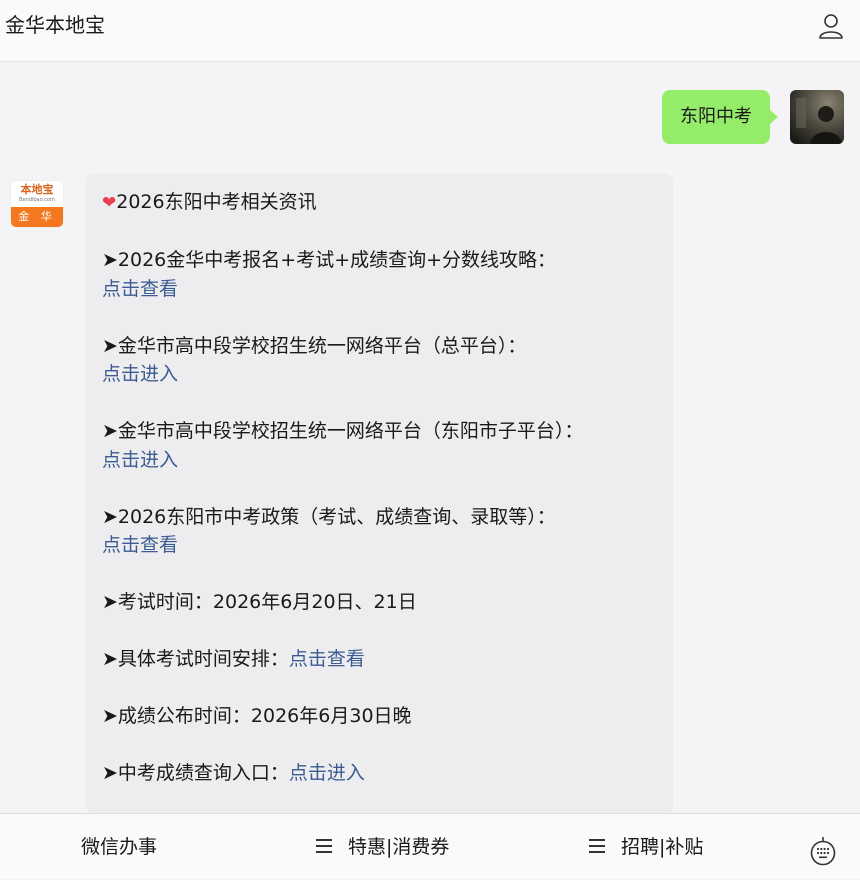 This screenshot has height=880, width=860. Describe the element at coordinates (774, 117) in the screenshot. I see `bubble-tail` at that location.